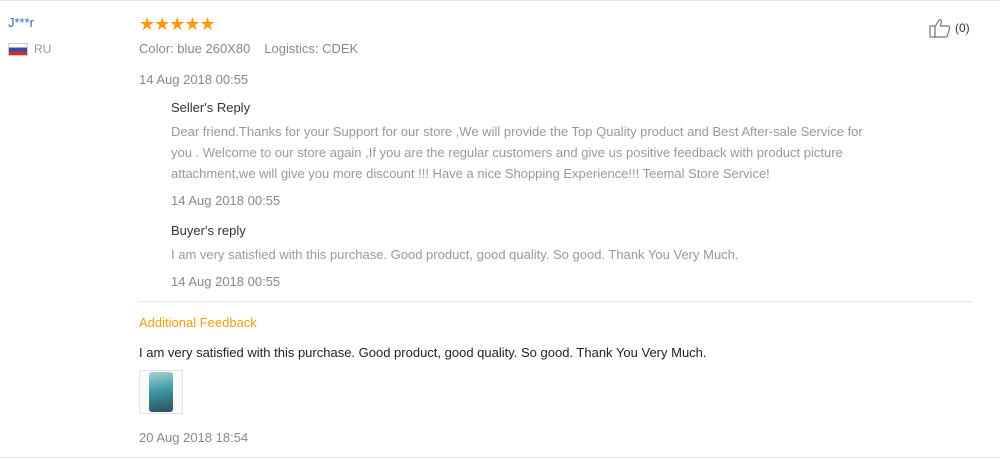 This screenshot has width=1000, height=460. Describe the element at coordinates (211, 107) in the screenshot. I see `seller-reply-title: Seller's Reply` at that location.